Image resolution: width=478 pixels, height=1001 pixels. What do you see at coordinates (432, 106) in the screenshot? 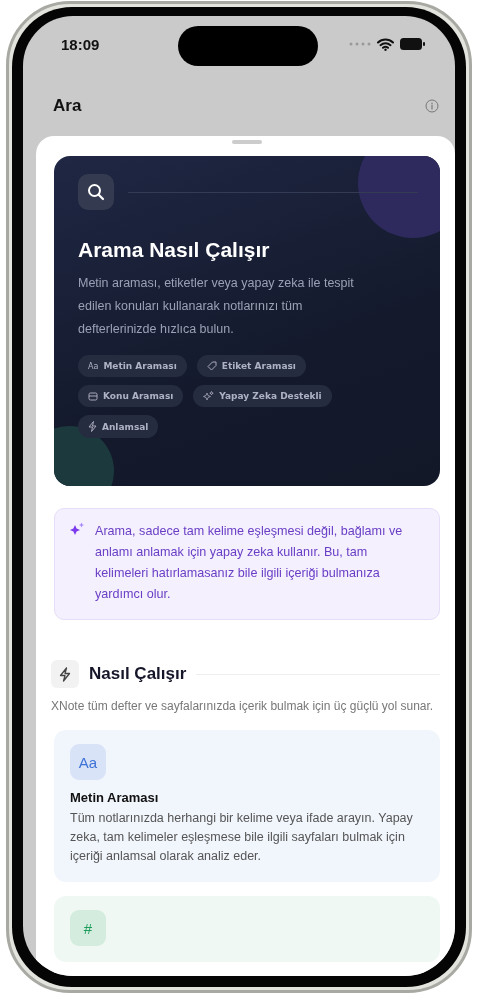
I see `info-icon` at bounding box center [432, 106].